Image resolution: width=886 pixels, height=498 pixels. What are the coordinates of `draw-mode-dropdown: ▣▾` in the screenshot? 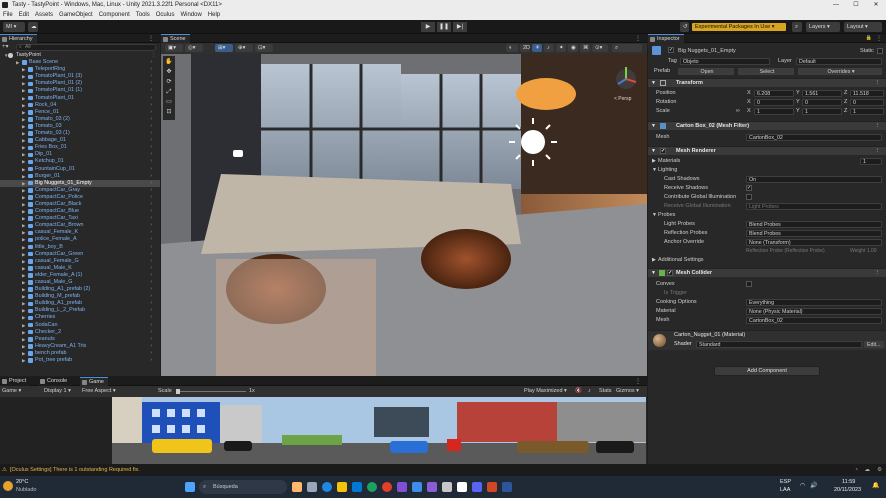 It's located at (174, 48).